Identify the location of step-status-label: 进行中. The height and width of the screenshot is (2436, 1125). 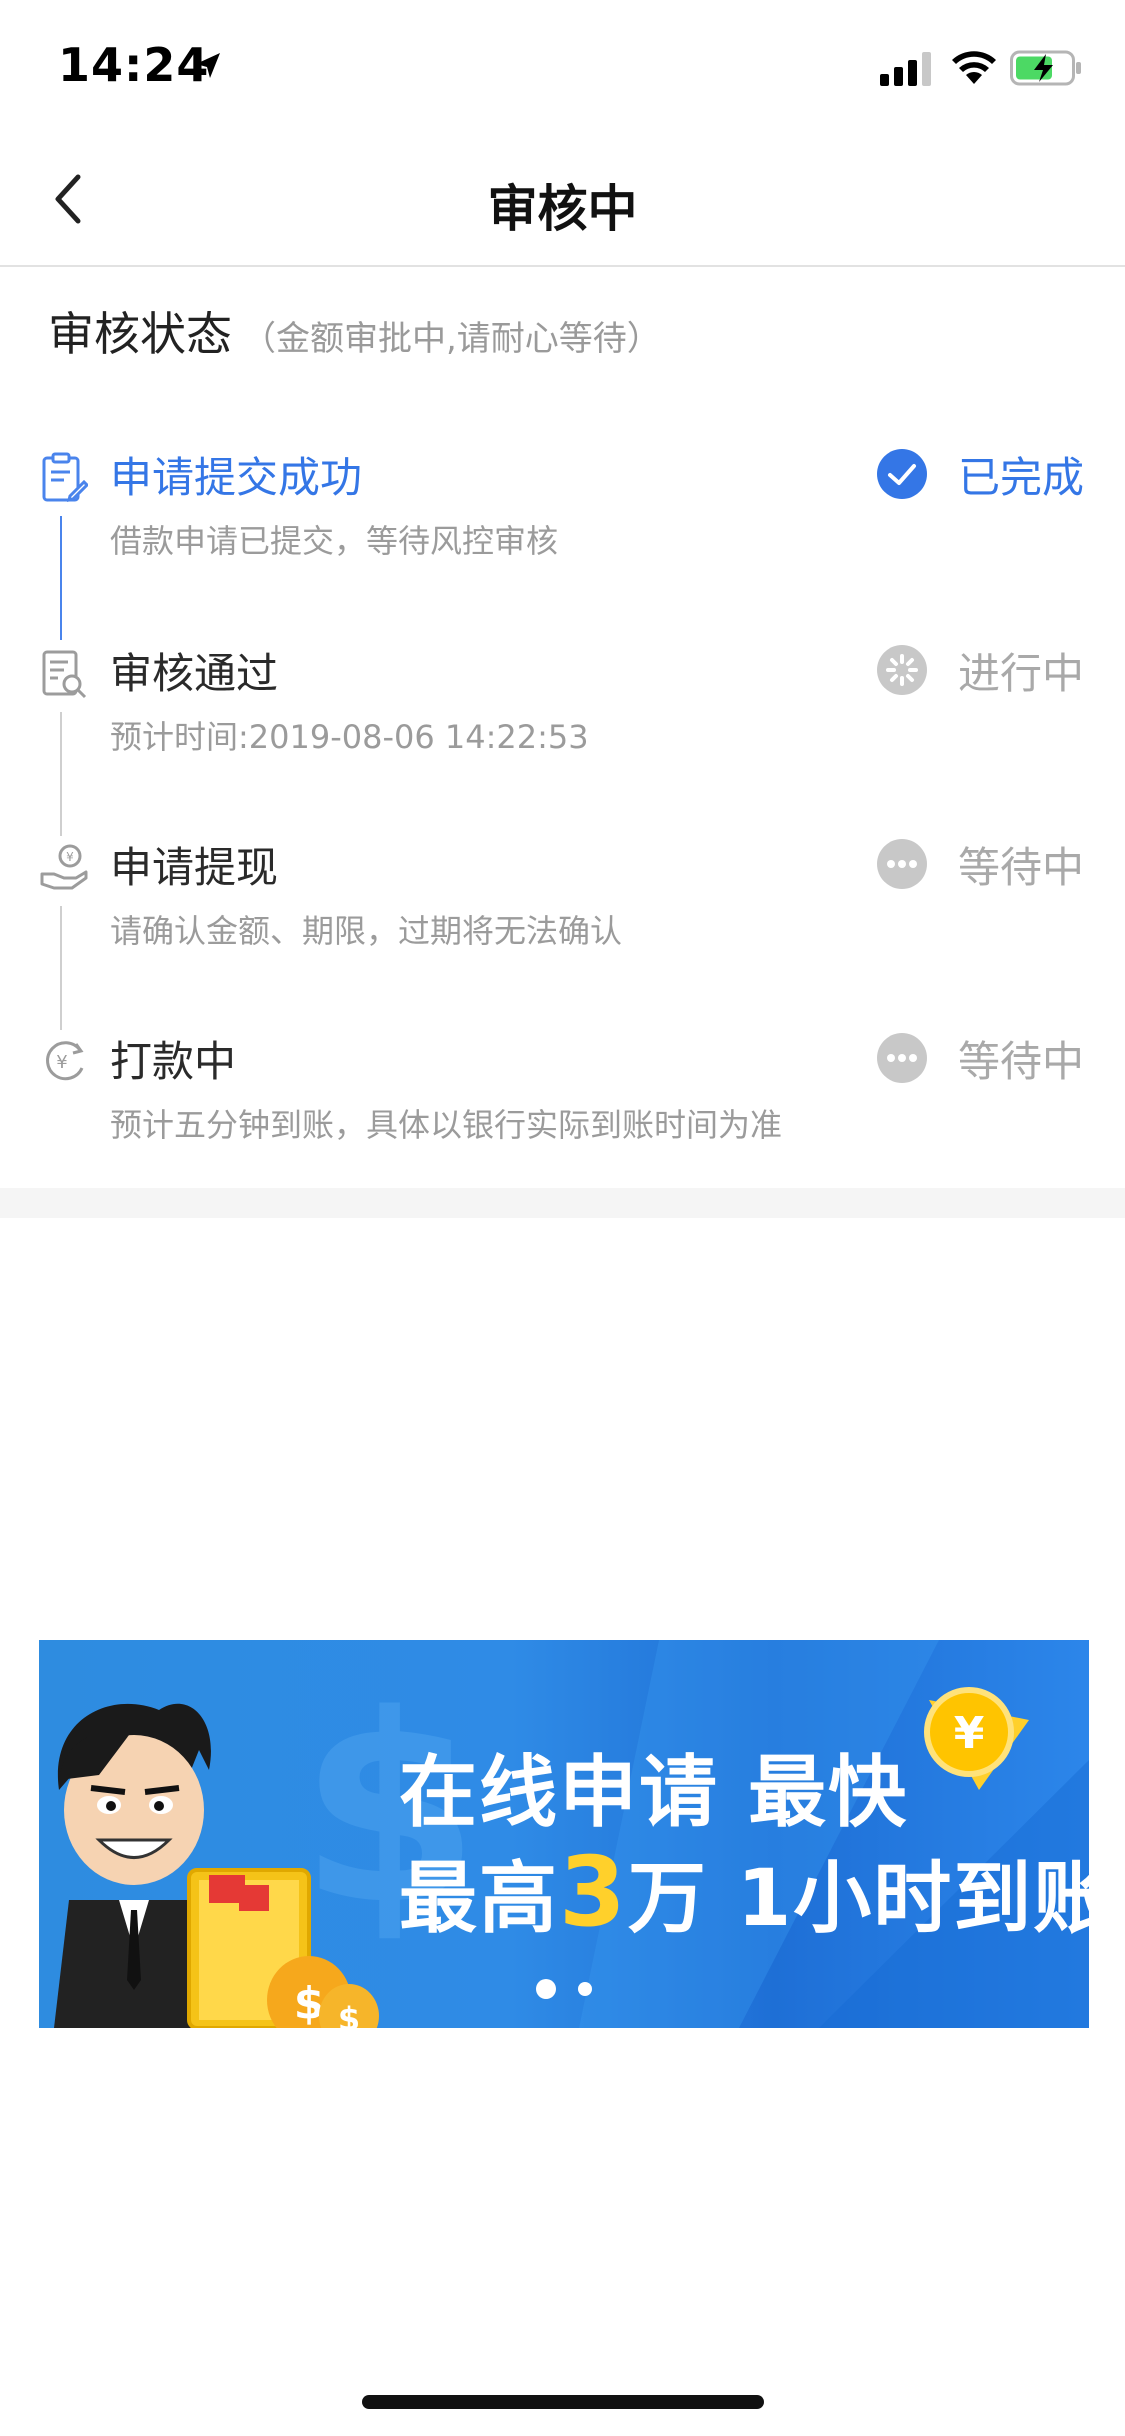
(1021, 673).